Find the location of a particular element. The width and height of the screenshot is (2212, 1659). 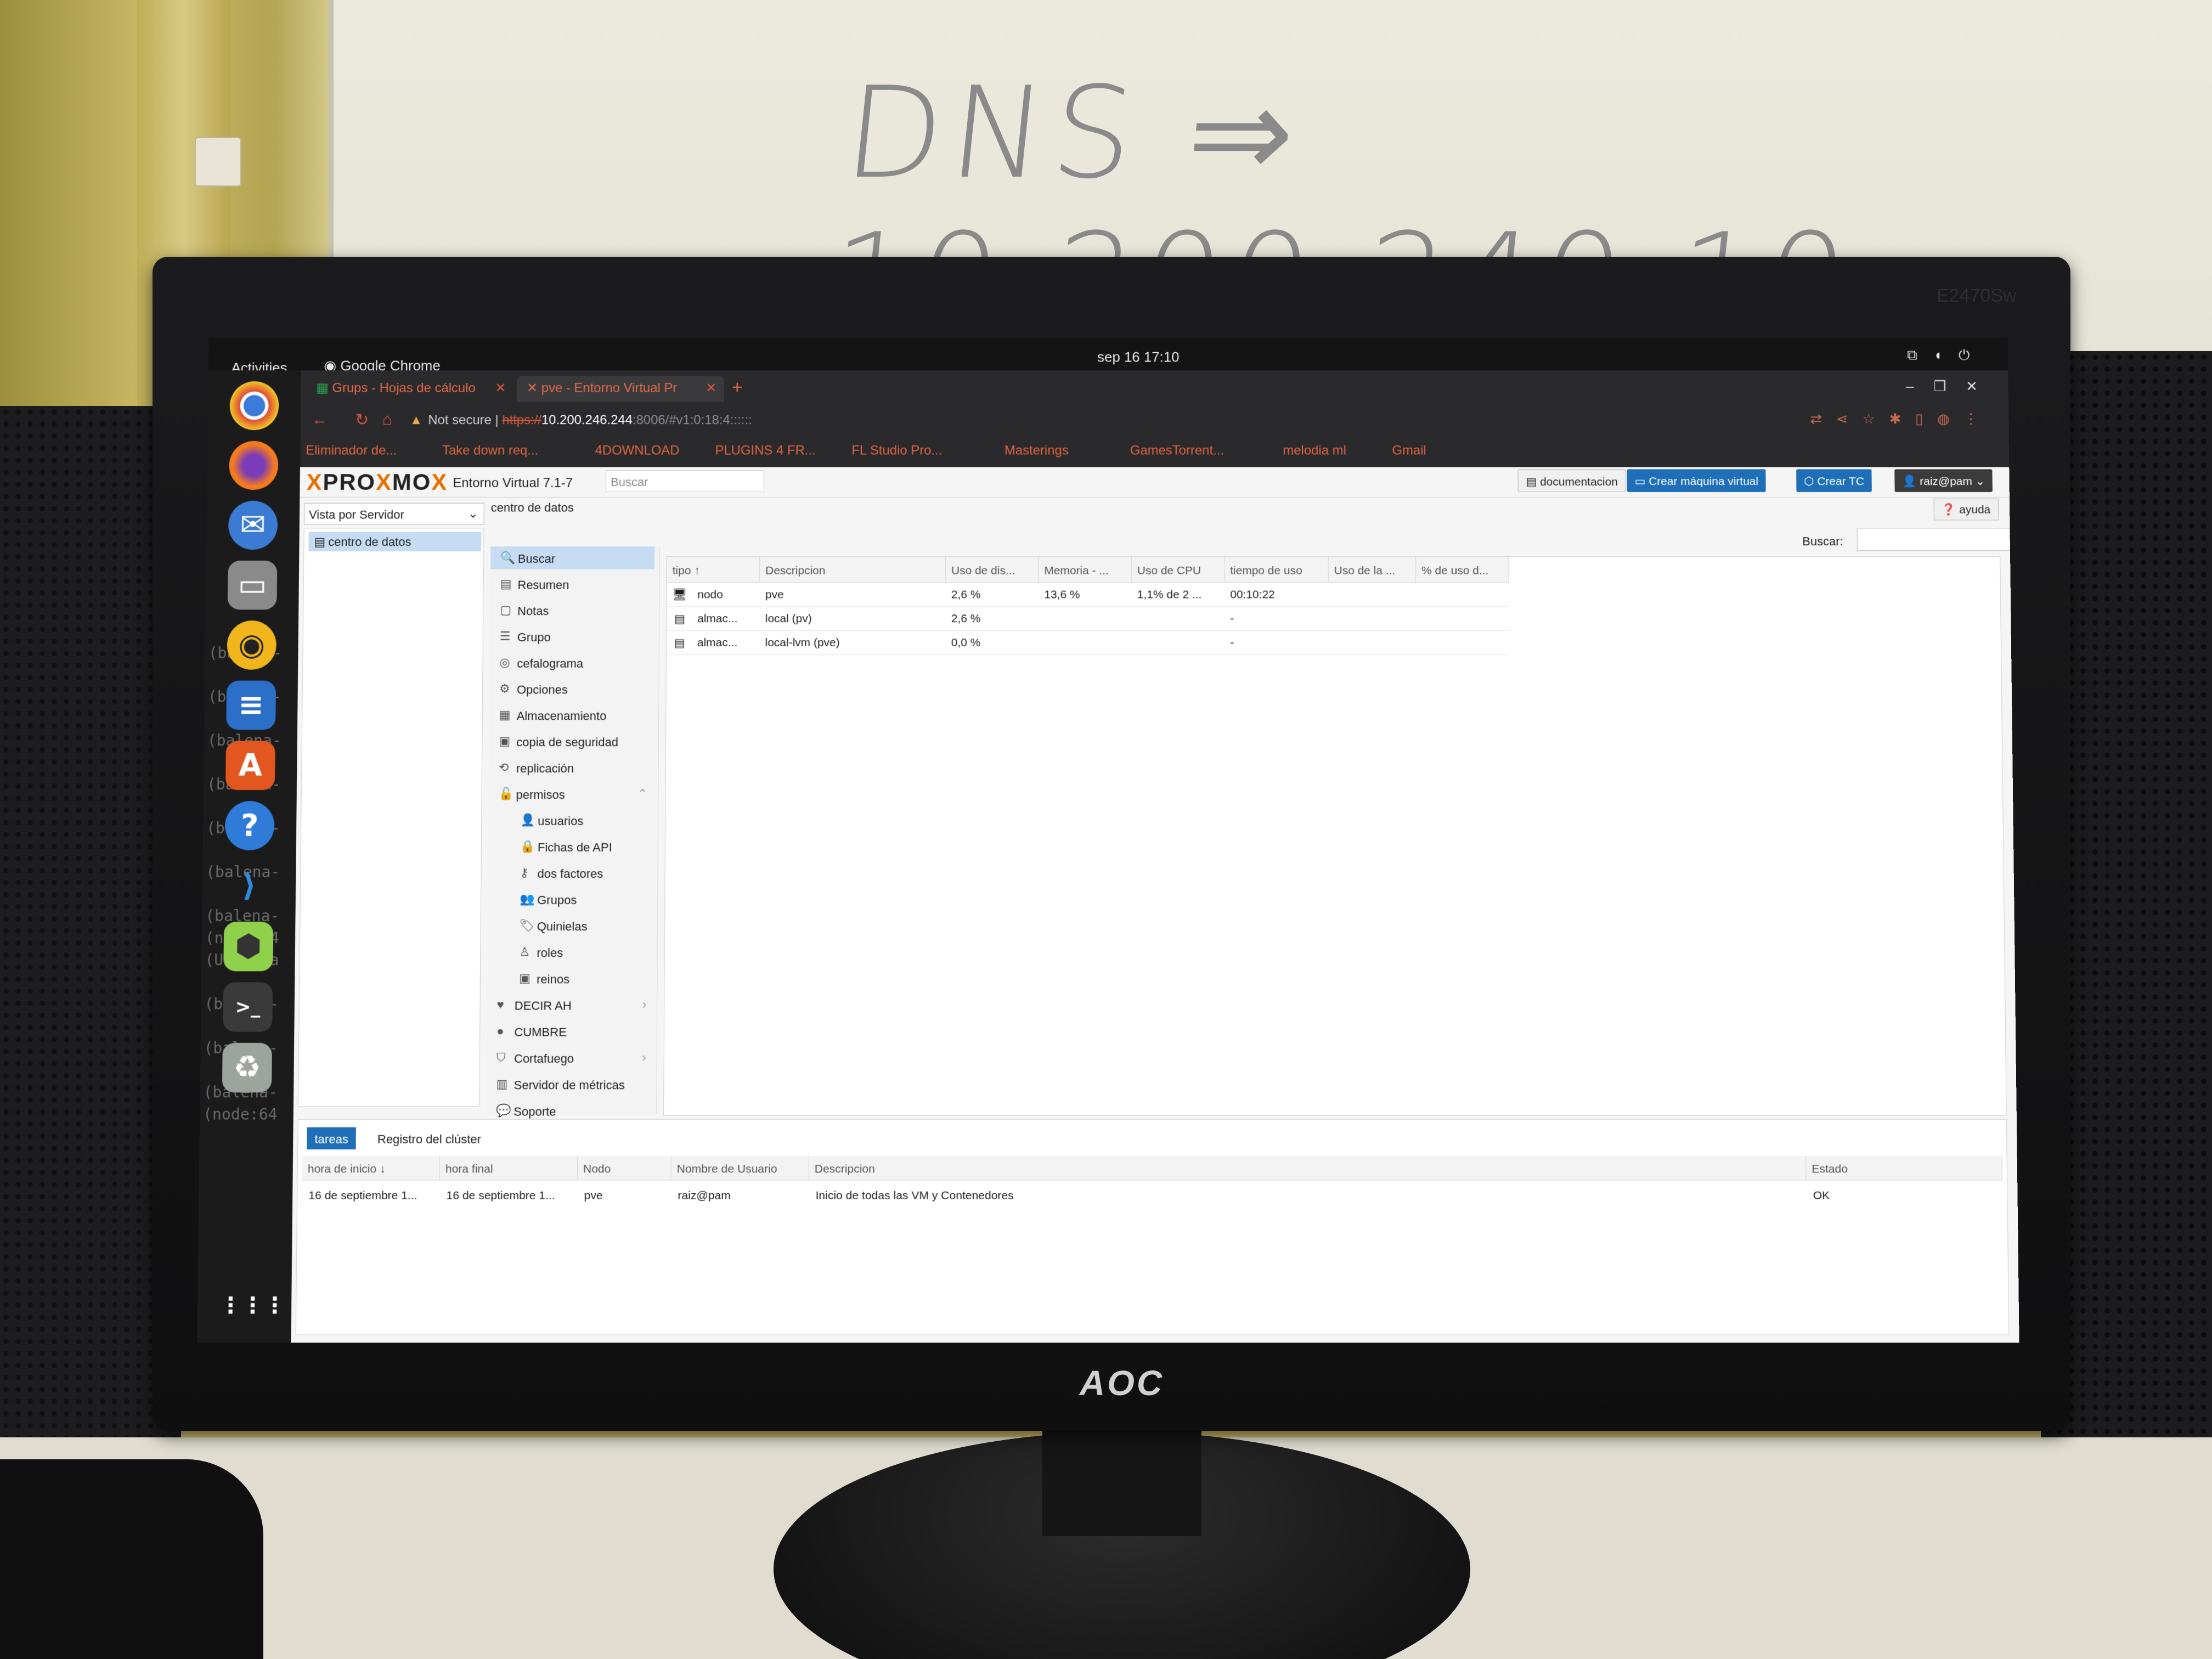

menu-item-backup: ▣ copia de seguridad is located at coordinates (571, 742).